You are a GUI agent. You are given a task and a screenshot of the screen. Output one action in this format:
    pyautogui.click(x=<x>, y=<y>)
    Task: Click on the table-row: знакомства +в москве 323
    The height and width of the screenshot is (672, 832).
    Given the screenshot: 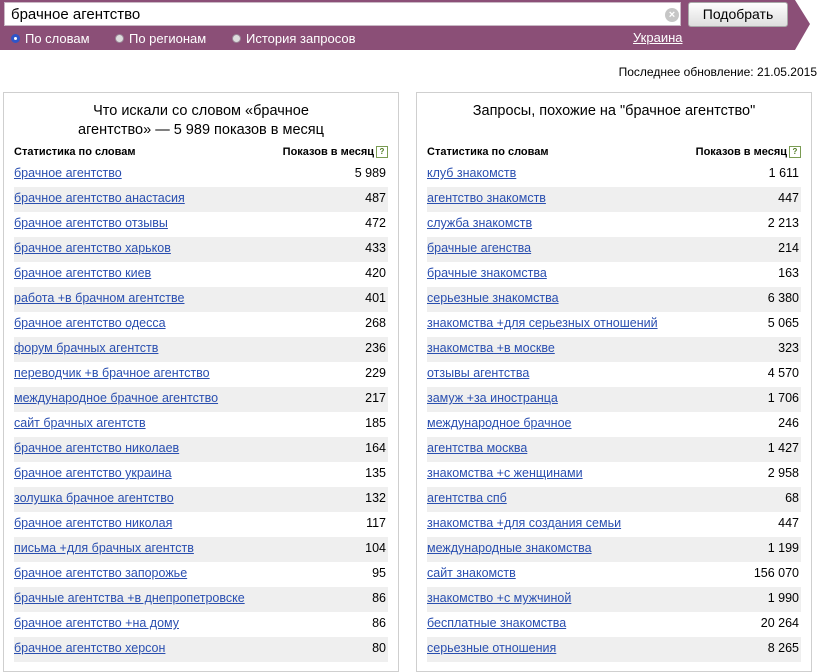 What is the action you would take?
    pyautogui.click(x=614, y=349)
    